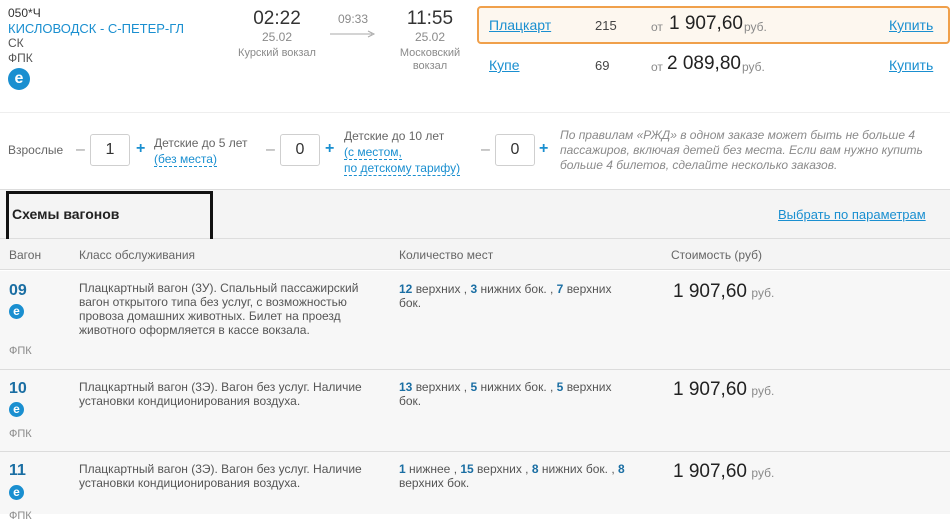 The height and width of the screenshot is (522, 950). I want to click on arrival-time: 11:55, so click(430, 18).